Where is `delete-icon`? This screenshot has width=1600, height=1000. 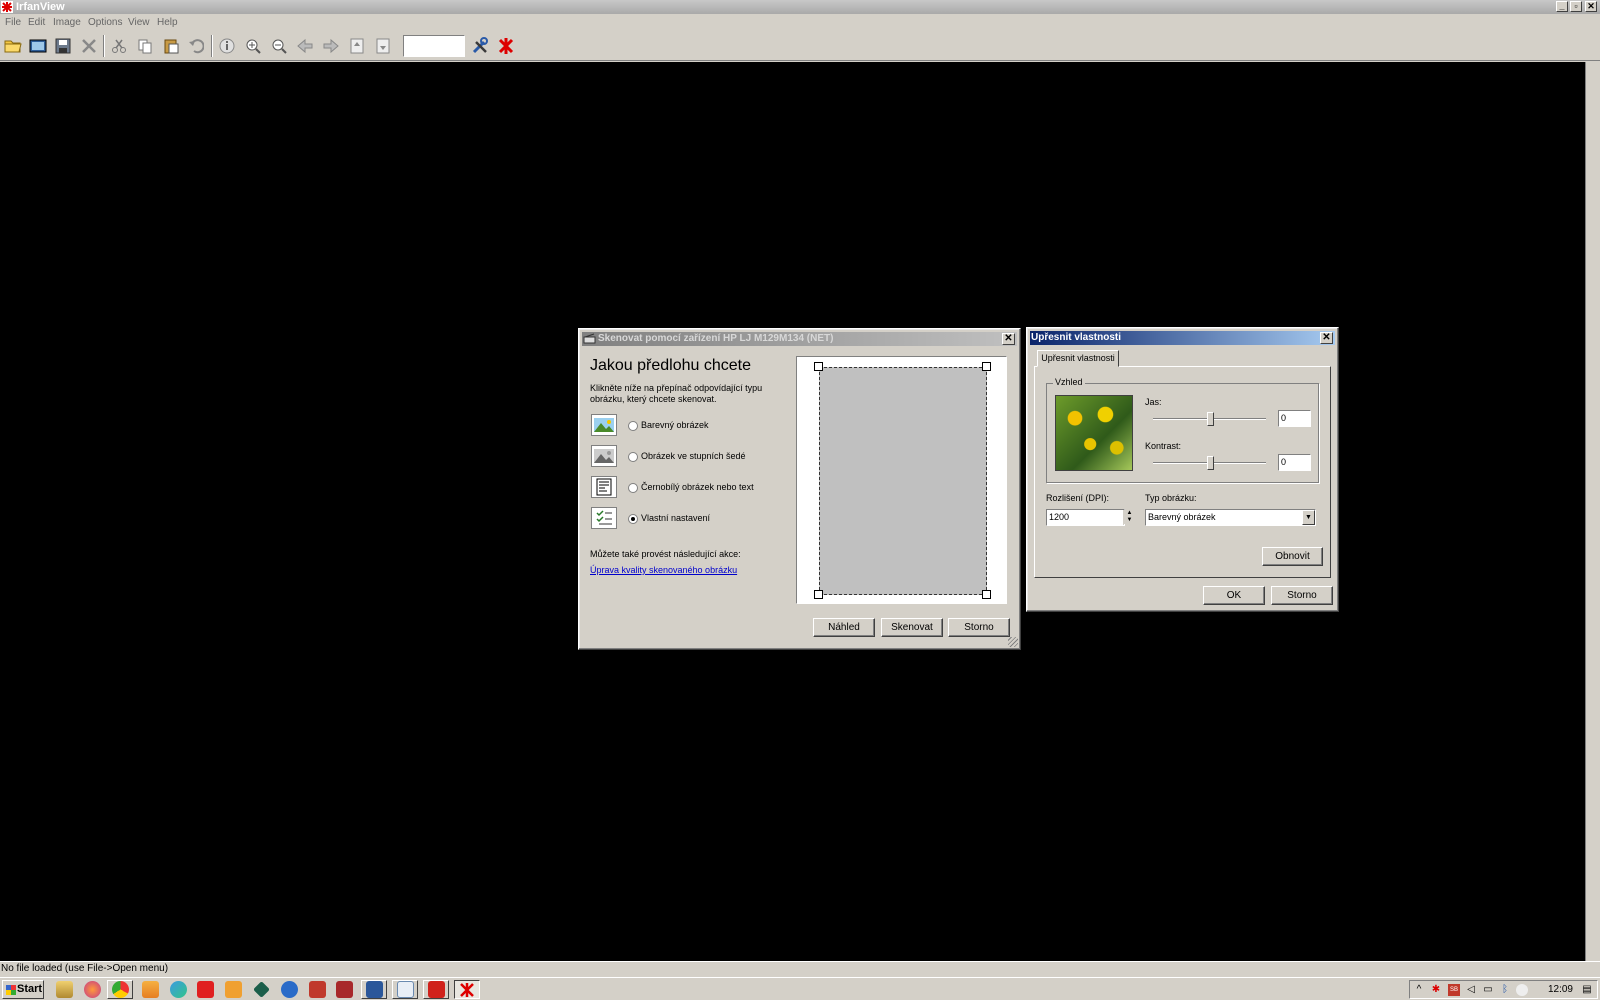 delete-icon is located at coordinates (89, 46).